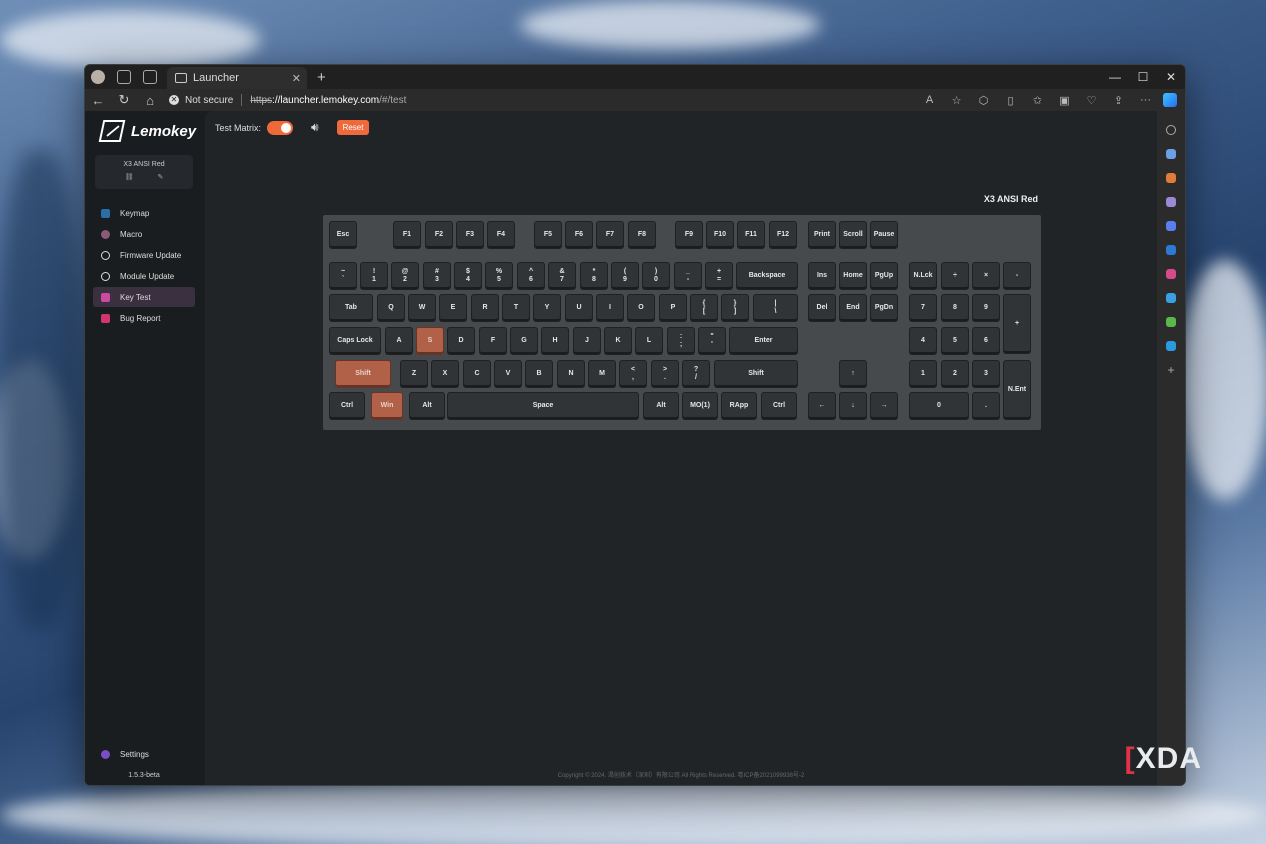 This screenshot has height=844, width=1266. What do you see at coordinates (610, 234) in the screenshot?
I see `key-label: F7` at bounding box center [610, 234].